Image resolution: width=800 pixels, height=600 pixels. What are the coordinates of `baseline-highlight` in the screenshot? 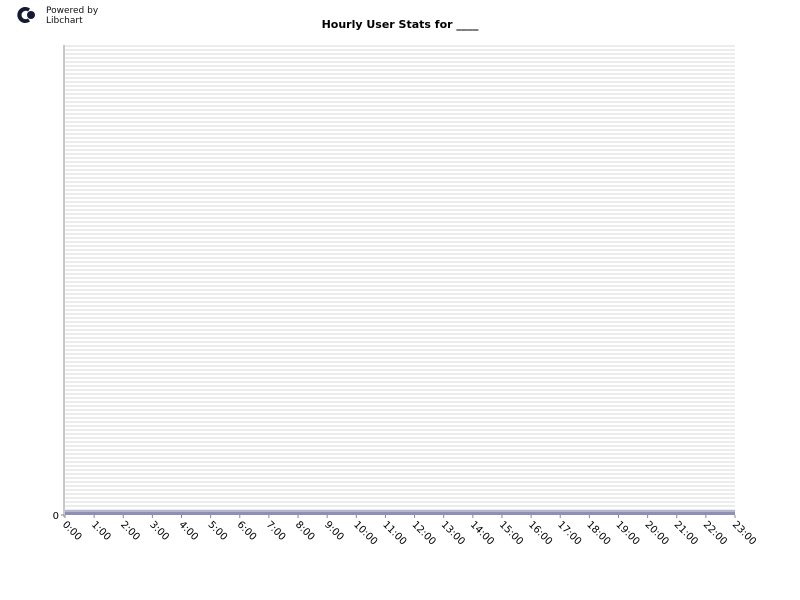 It's located at (400, 511).